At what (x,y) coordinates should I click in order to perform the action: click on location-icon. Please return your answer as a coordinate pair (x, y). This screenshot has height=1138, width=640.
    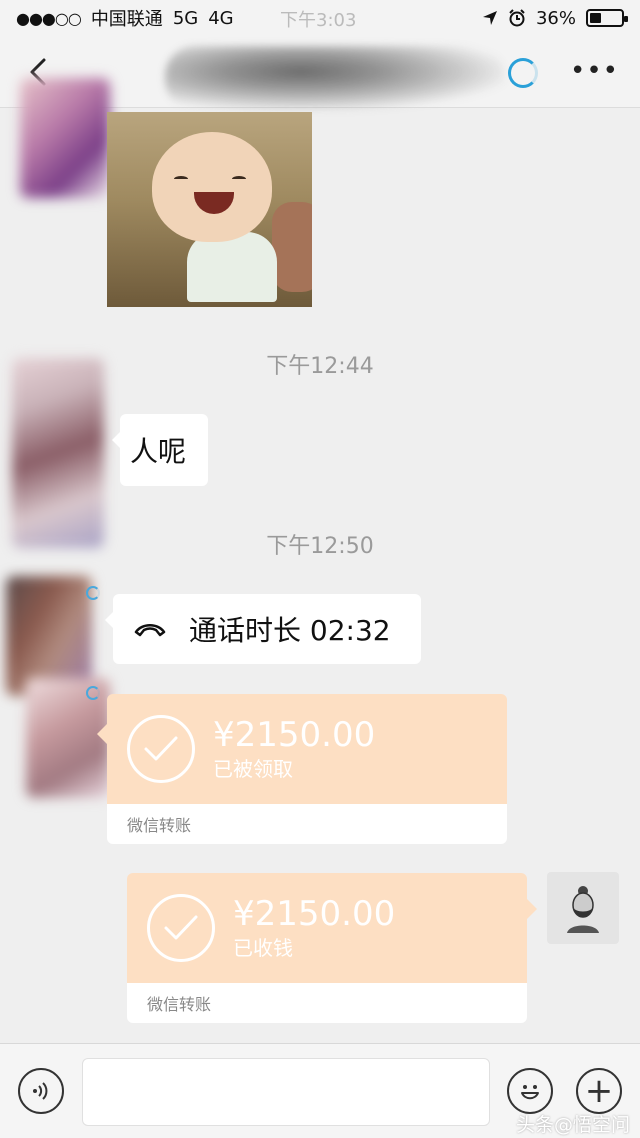
    Looking at the image, I should click on (489, 18).